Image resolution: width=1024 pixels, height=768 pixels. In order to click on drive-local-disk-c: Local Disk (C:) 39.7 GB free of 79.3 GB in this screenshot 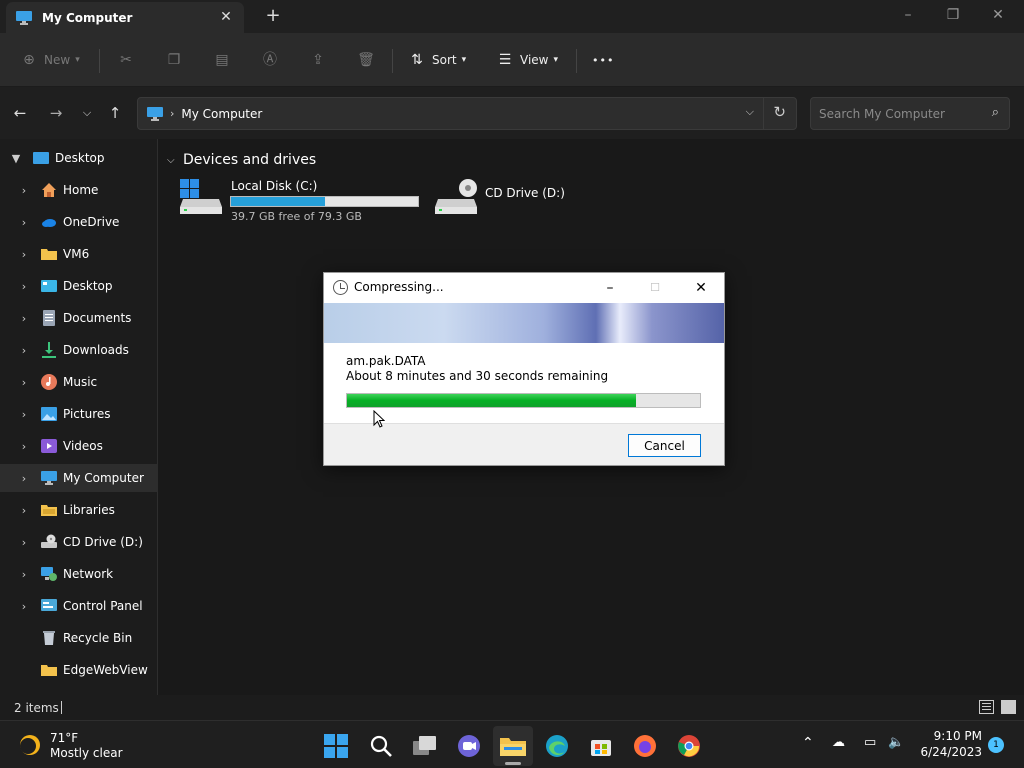, I will do `click(301, 202)`.